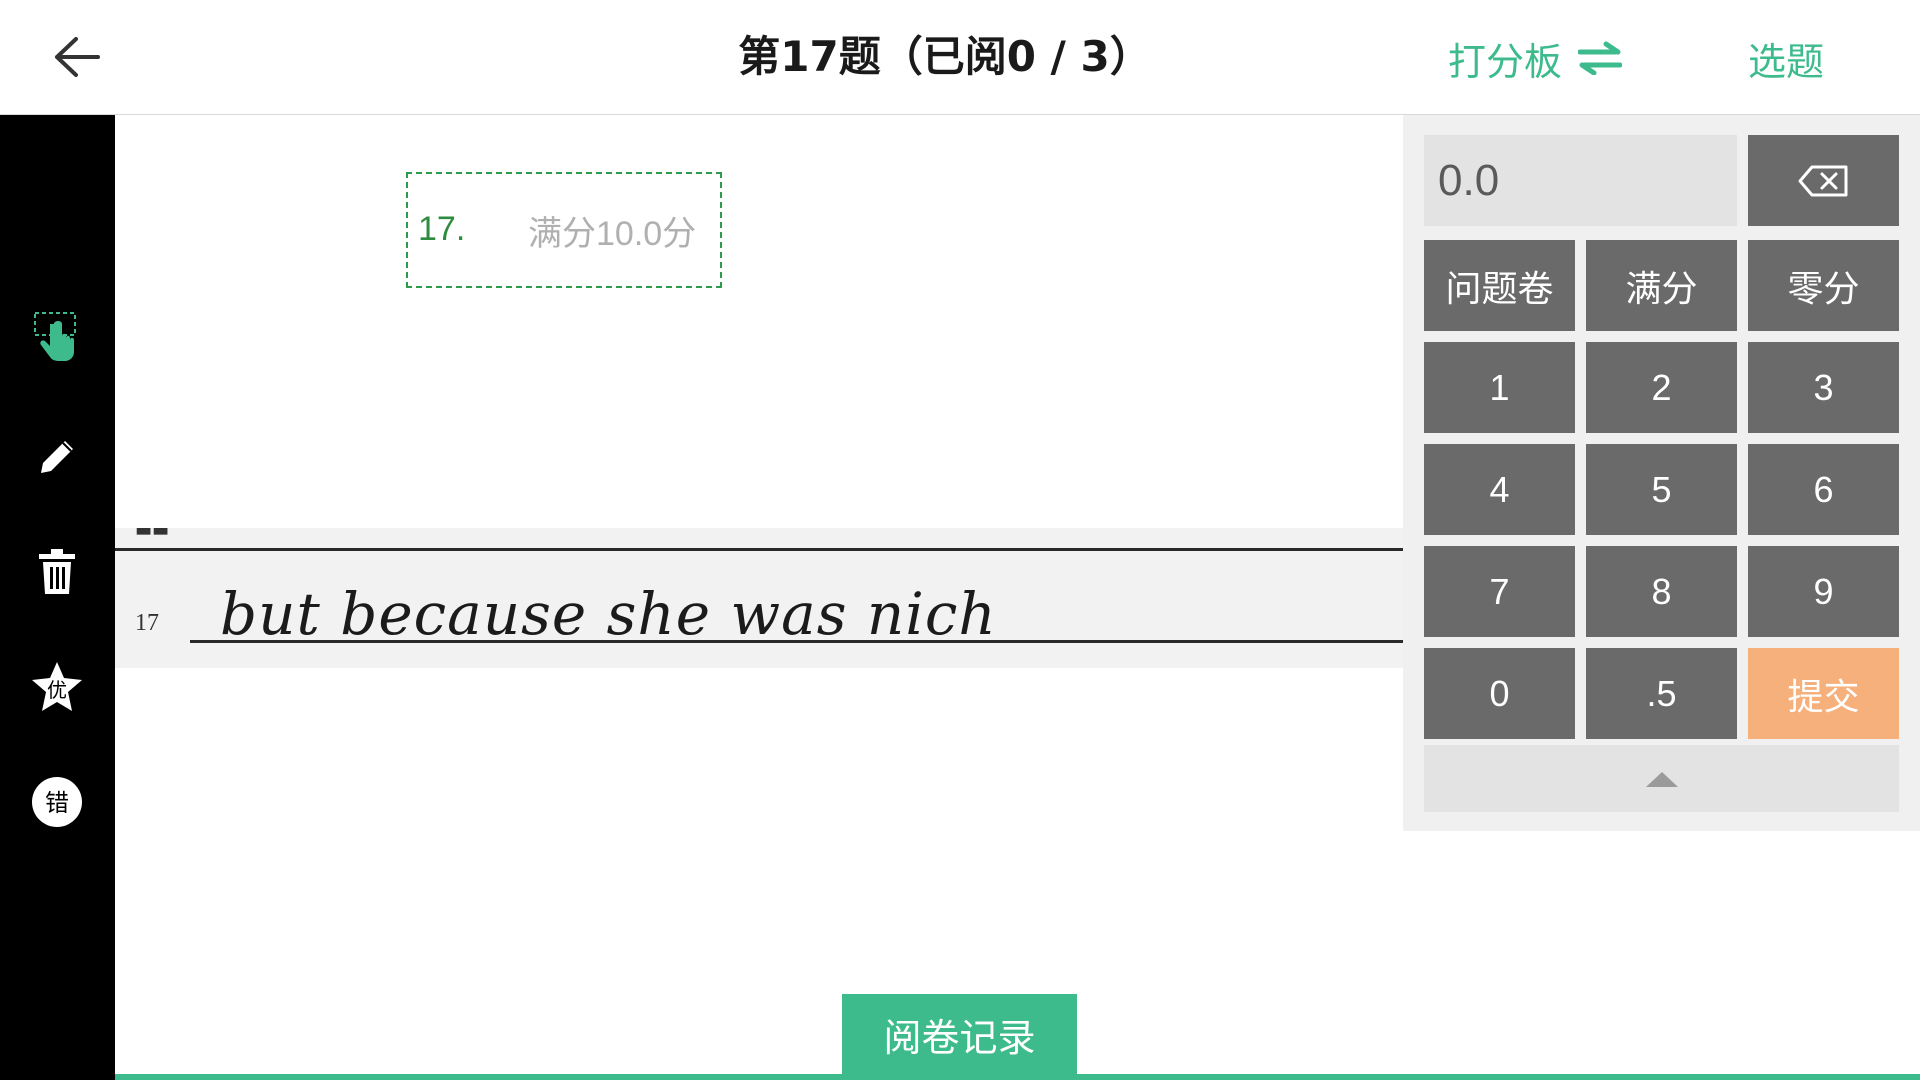 The image size is (1920, 1080). I want to click on hand-pointer-icon, so click(55, 336).